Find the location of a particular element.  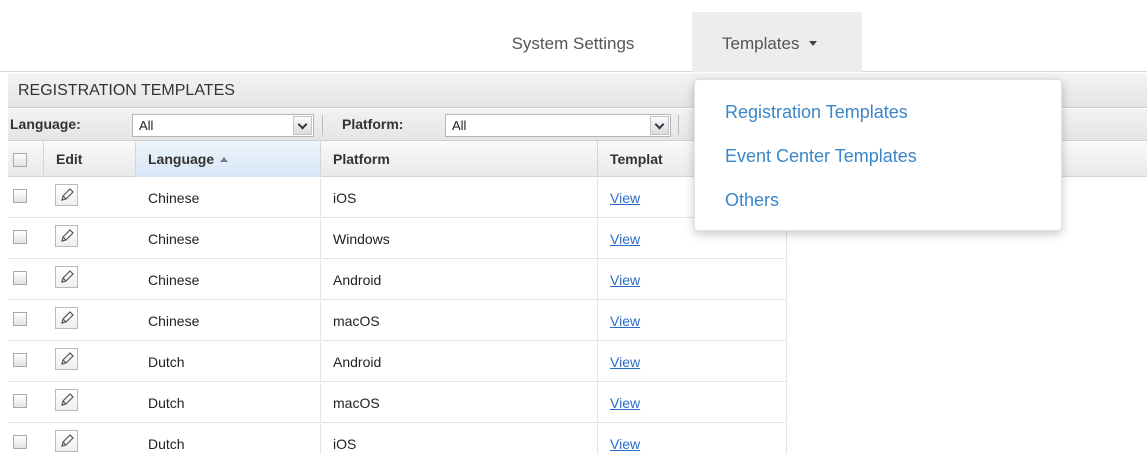

select-all-cell is located at coordinates (26, 159).